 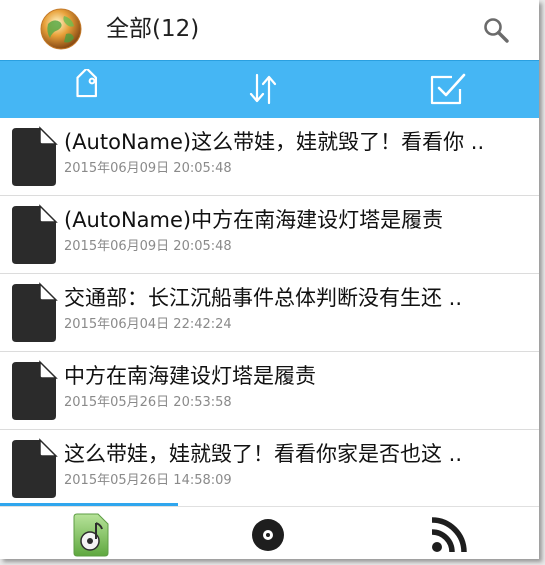 I want to click on globe-icon, so click(x=61, y=29).